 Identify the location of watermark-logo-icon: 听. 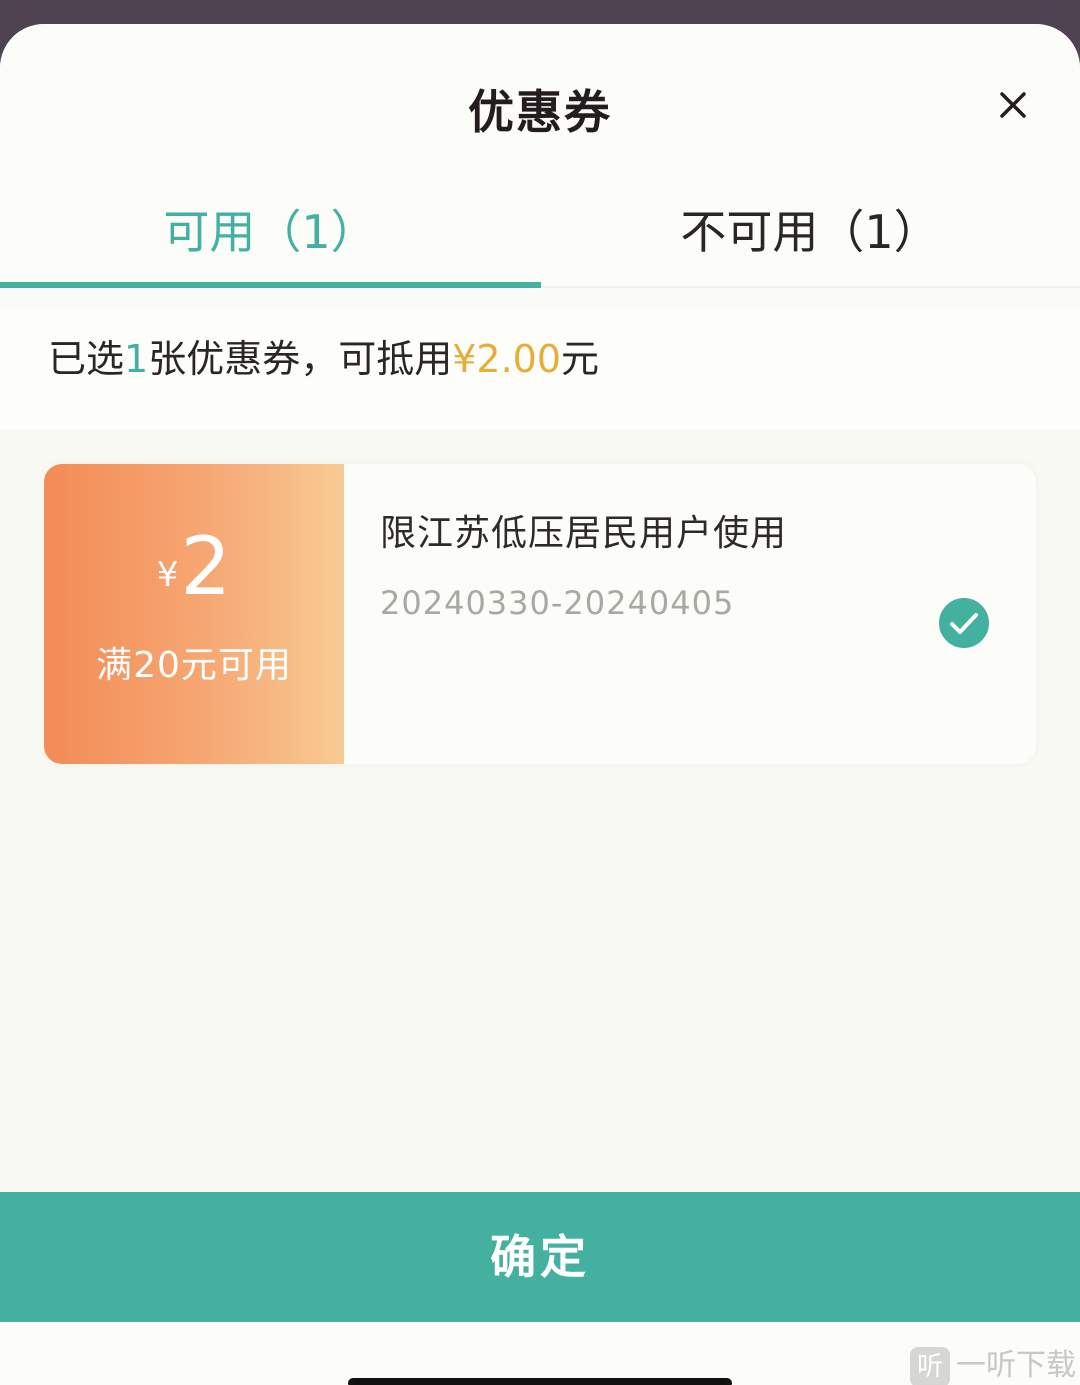
(930, 1365).